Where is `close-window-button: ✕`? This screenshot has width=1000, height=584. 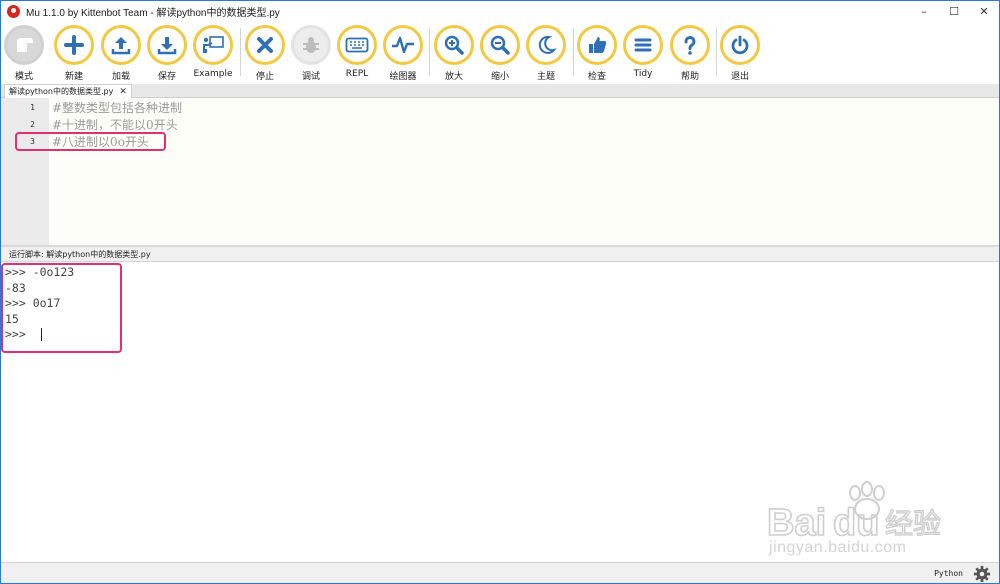 close-window-button: ✕ is located at coordinates (984, 11).